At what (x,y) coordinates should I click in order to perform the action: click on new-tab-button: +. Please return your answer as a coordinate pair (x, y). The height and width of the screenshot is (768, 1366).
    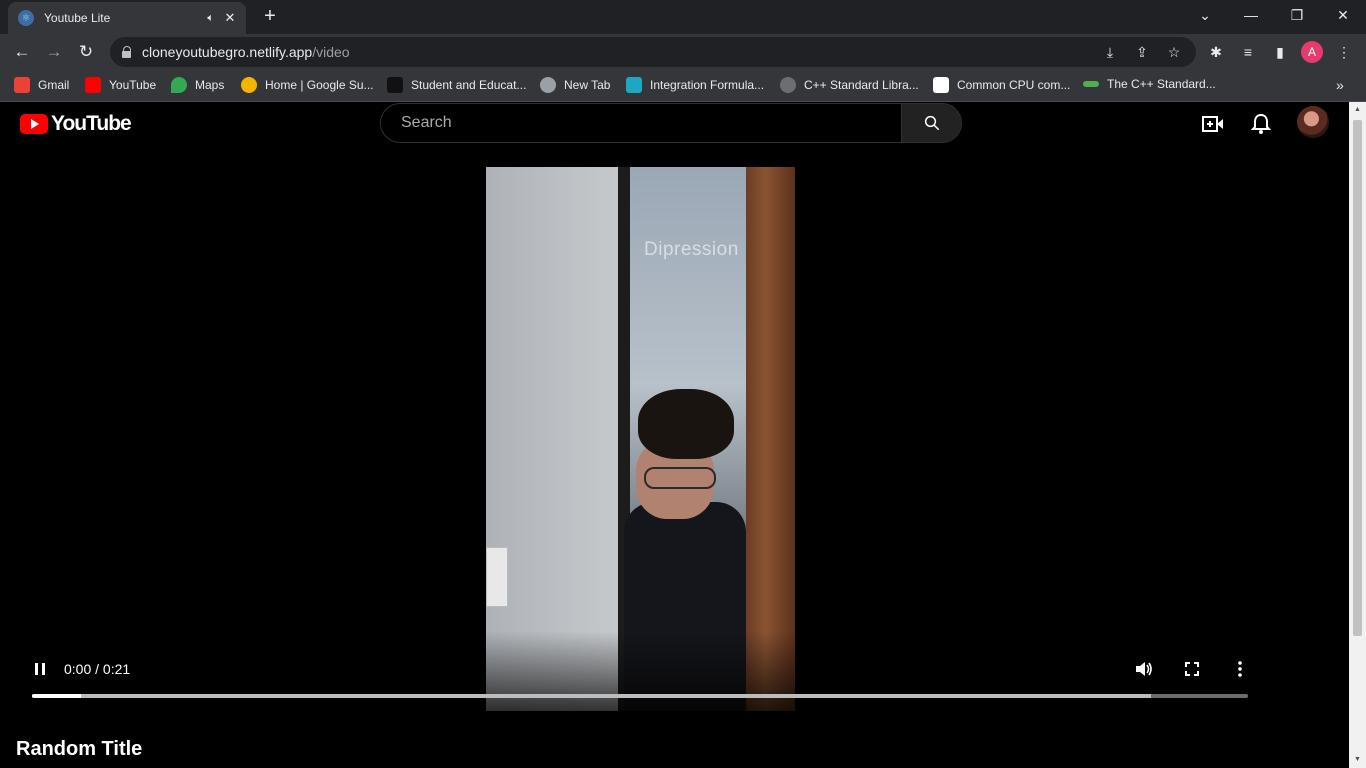
    Looking at the image, I should click on (270, 17).